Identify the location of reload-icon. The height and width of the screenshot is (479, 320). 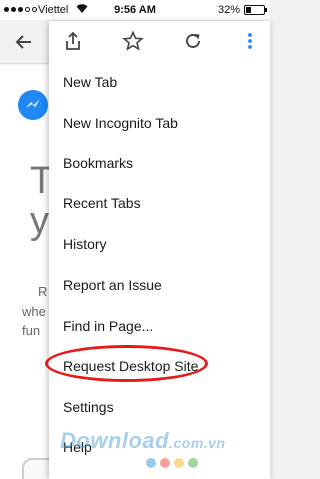
(193, 41).